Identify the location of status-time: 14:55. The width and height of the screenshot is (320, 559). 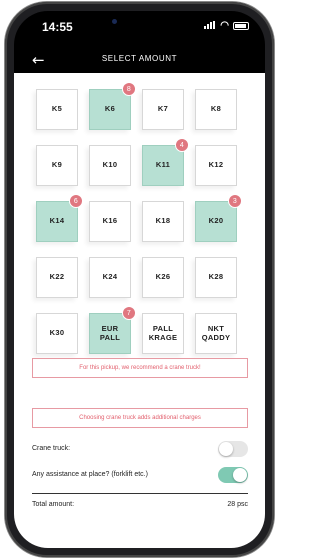
(57, 27).